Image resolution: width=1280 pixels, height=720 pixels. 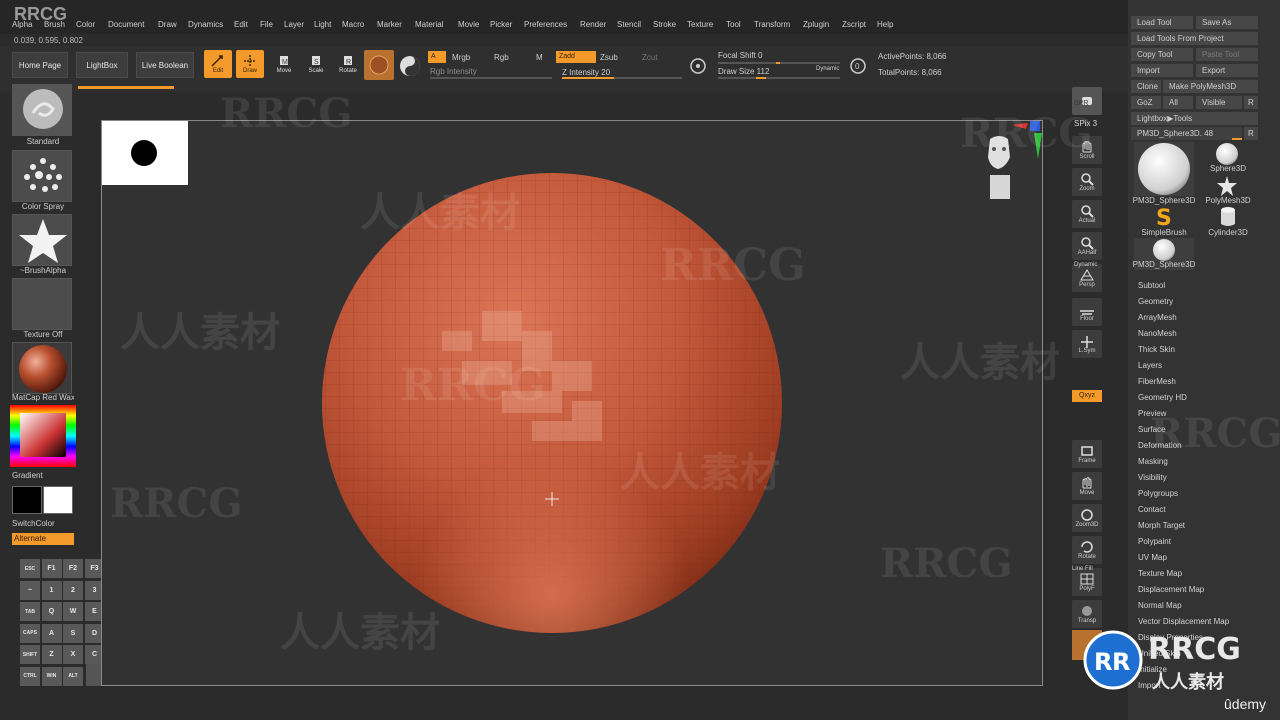 I want to click on menu-tool: Tool, so click(x=733, y=24).